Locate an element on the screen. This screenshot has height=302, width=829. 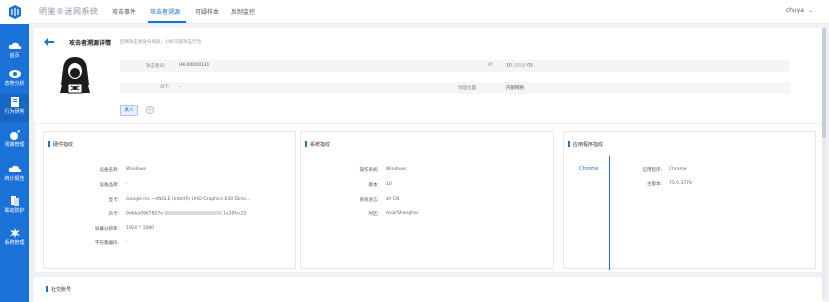
app-logo is located at coordinates (14, 12).